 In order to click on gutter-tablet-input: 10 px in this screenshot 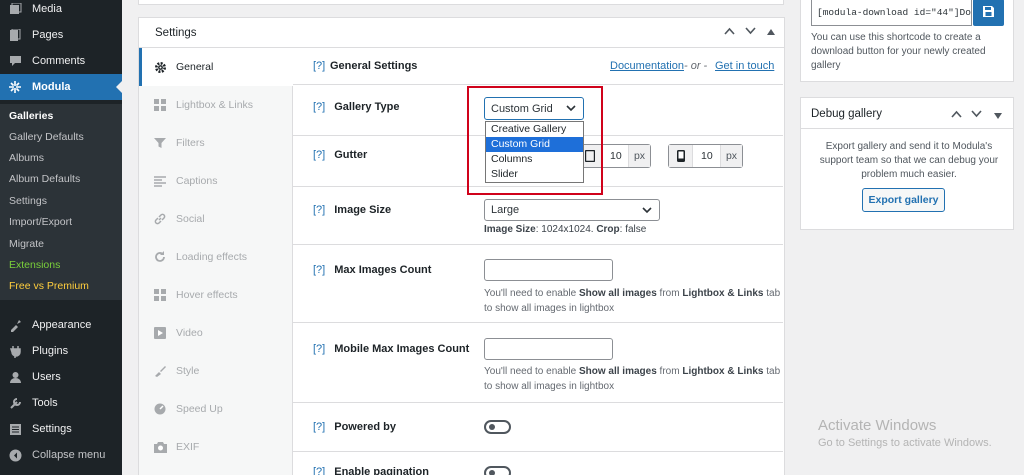, I will do `click(614, 156)`.